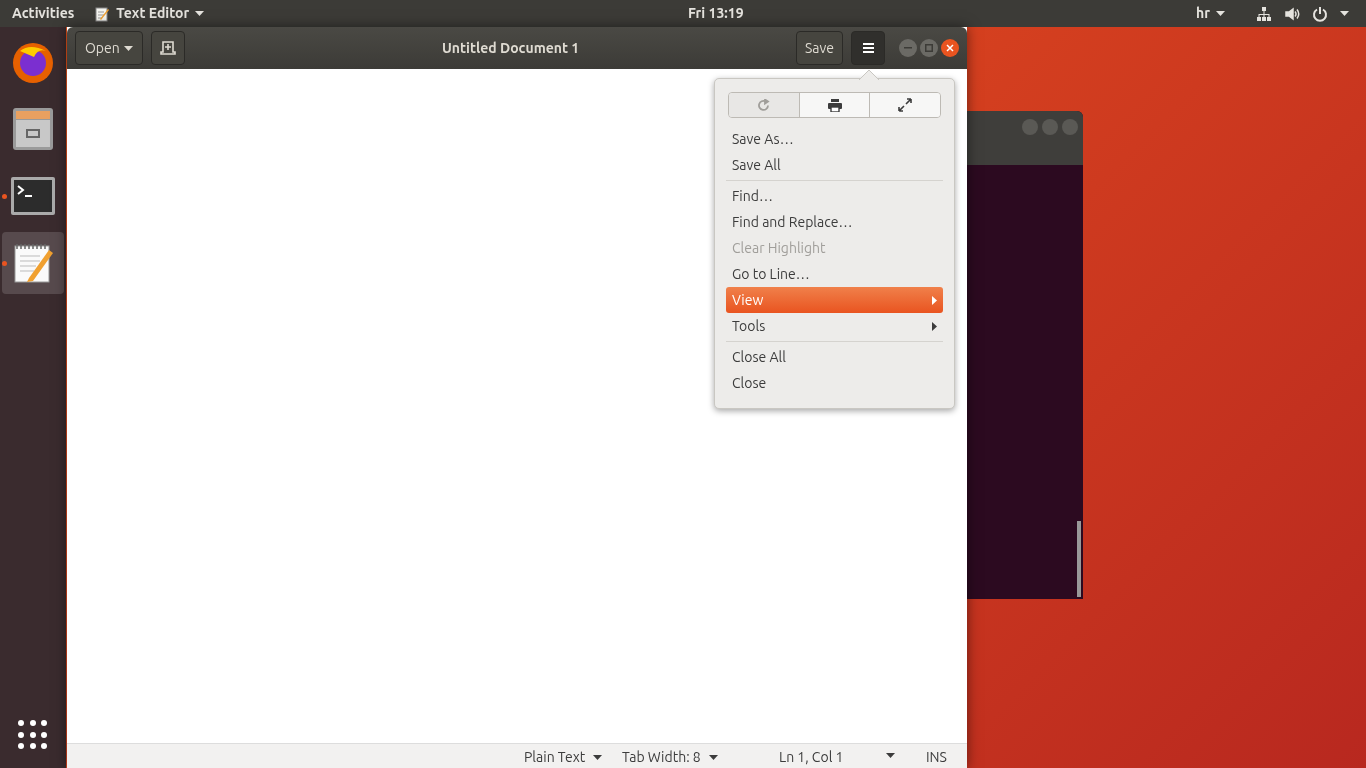 The image size is (1366, 768). What do you see at coordinates (929, 48) in the screenshot?
I see `maximize-icon` at bounding box center [929, 48].